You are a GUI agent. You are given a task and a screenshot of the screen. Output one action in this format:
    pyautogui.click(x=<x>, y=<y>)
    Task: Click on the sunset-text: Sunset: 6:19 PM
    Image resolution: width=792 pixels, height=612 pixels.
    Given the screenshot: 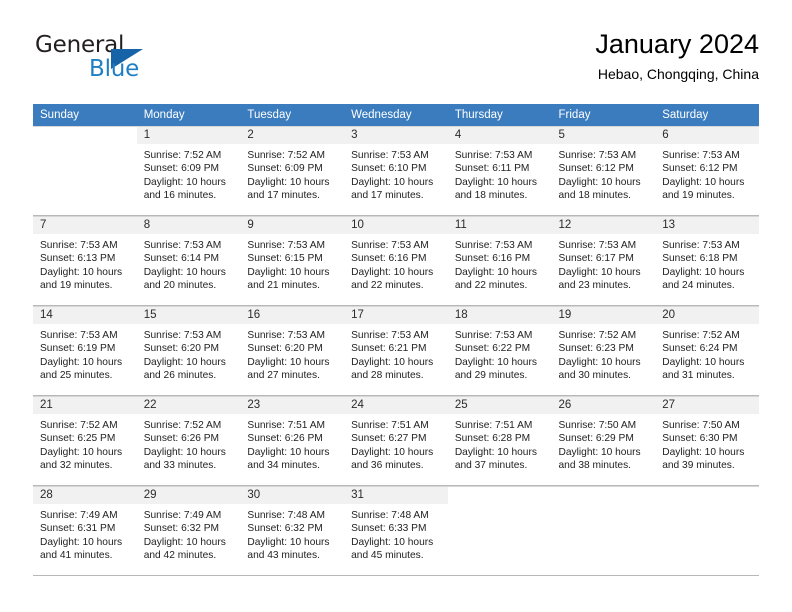 What is the action you would take?
    pyautogui.click(x=78, y=349)
    